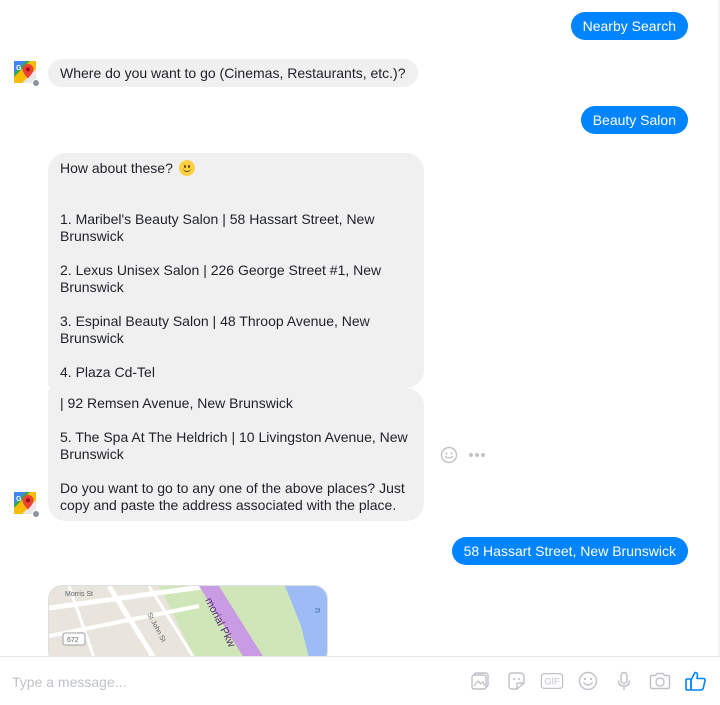 This screenshot has width=720, height=705. I want to click on svg-text: GIF, so click(552, 682).